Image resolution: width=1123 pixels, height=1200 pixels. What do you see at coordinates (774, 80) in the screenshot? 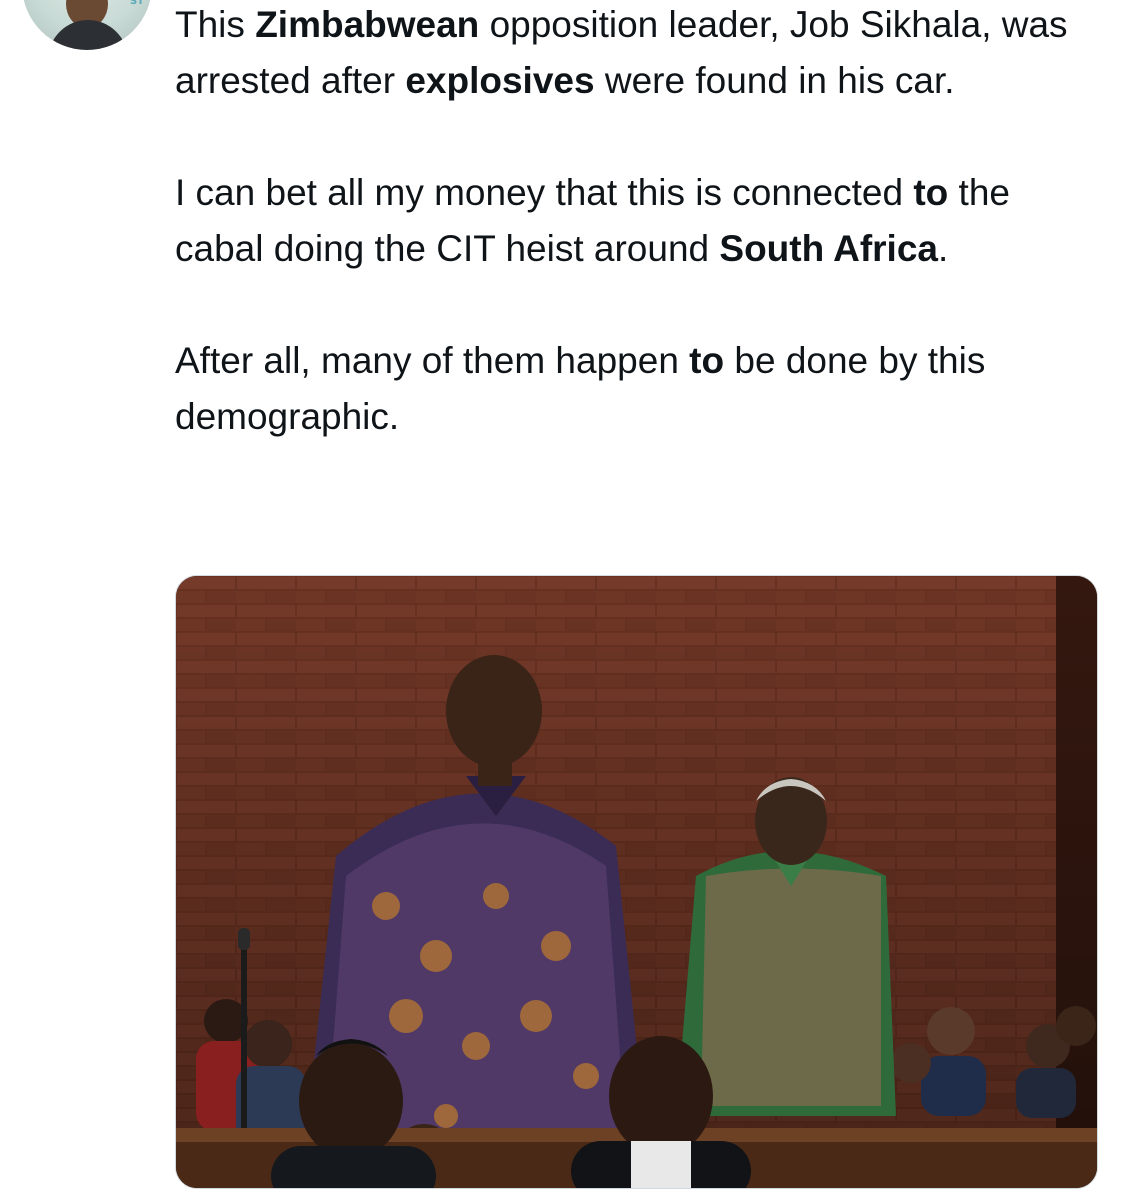
I see `text-segment: were found in his car.` at bounding box center [774, 80].